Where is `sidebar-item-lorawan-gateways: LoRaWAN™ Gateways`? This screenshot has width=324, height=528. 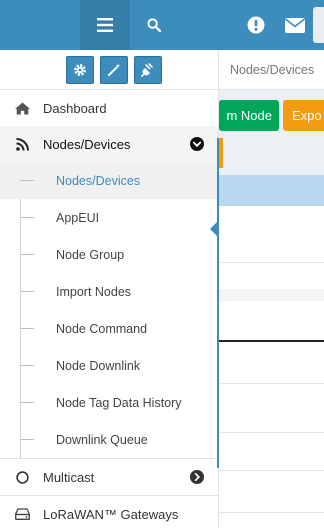
sidebar-item-lorawan-gateways: LoRaWAN™ Gateways is located at coordinates (109, 512).